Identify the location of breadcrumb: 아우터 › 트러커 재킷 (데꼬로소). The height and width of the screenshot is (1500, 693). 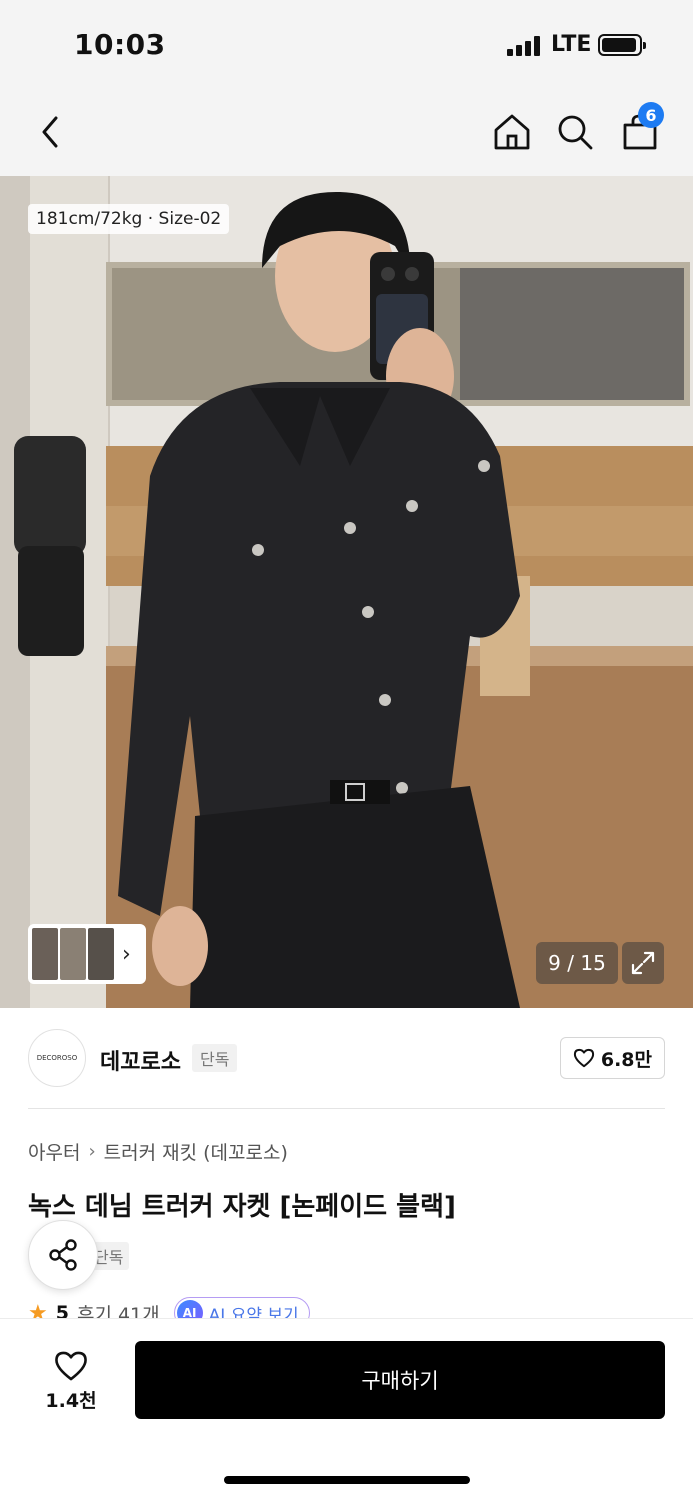
(158, 1151).